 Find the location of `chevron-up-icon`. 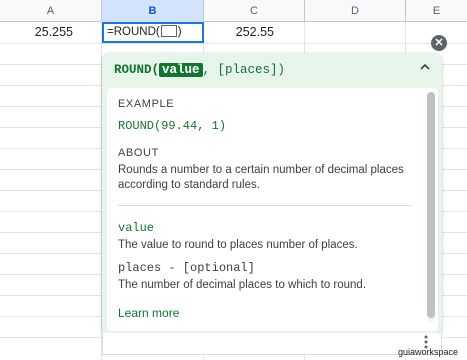

chevron-up-icon is located at coordinates (425, 68).